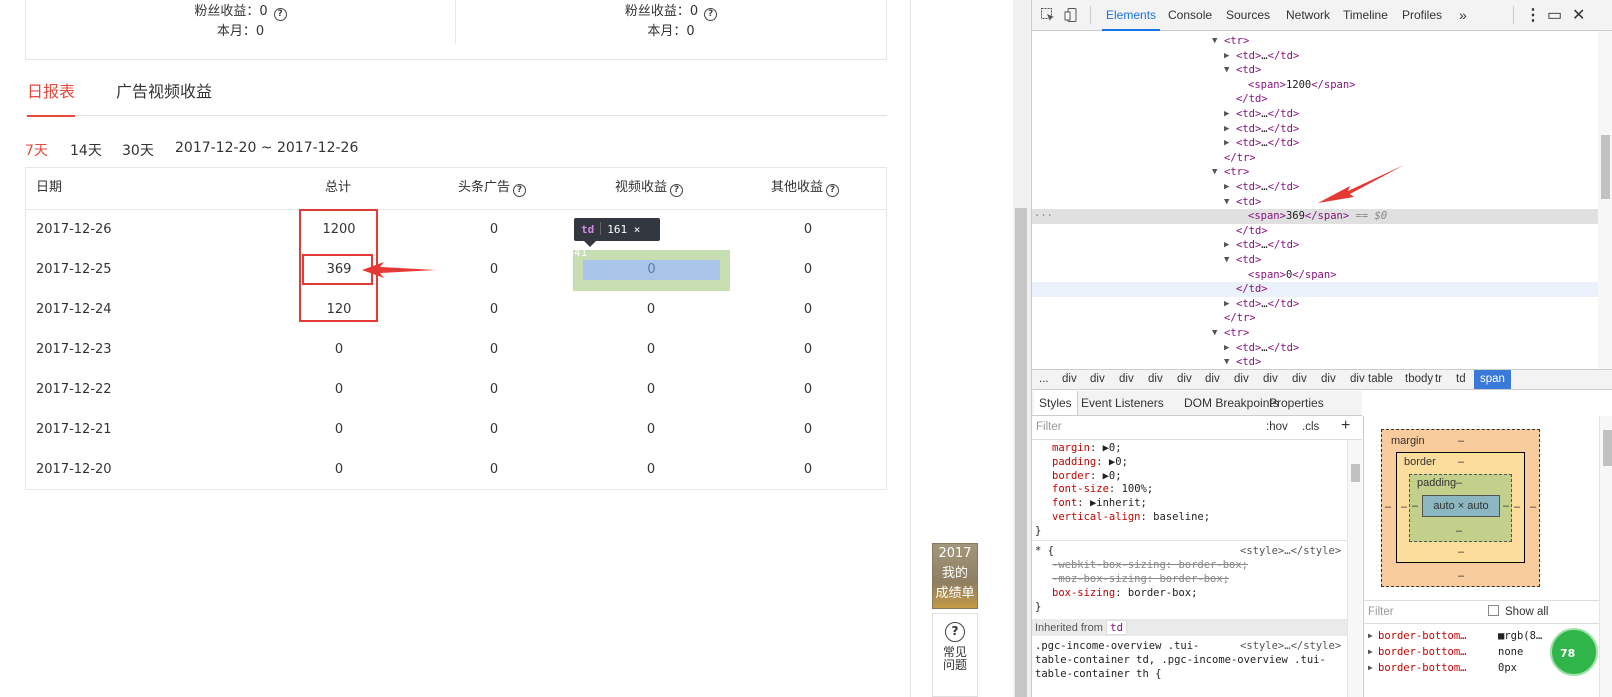 The height and width of the screenshot is (697, 1612). I want to click on tab-ad-video-revenue: 广告视频收益, so click(164, 90).